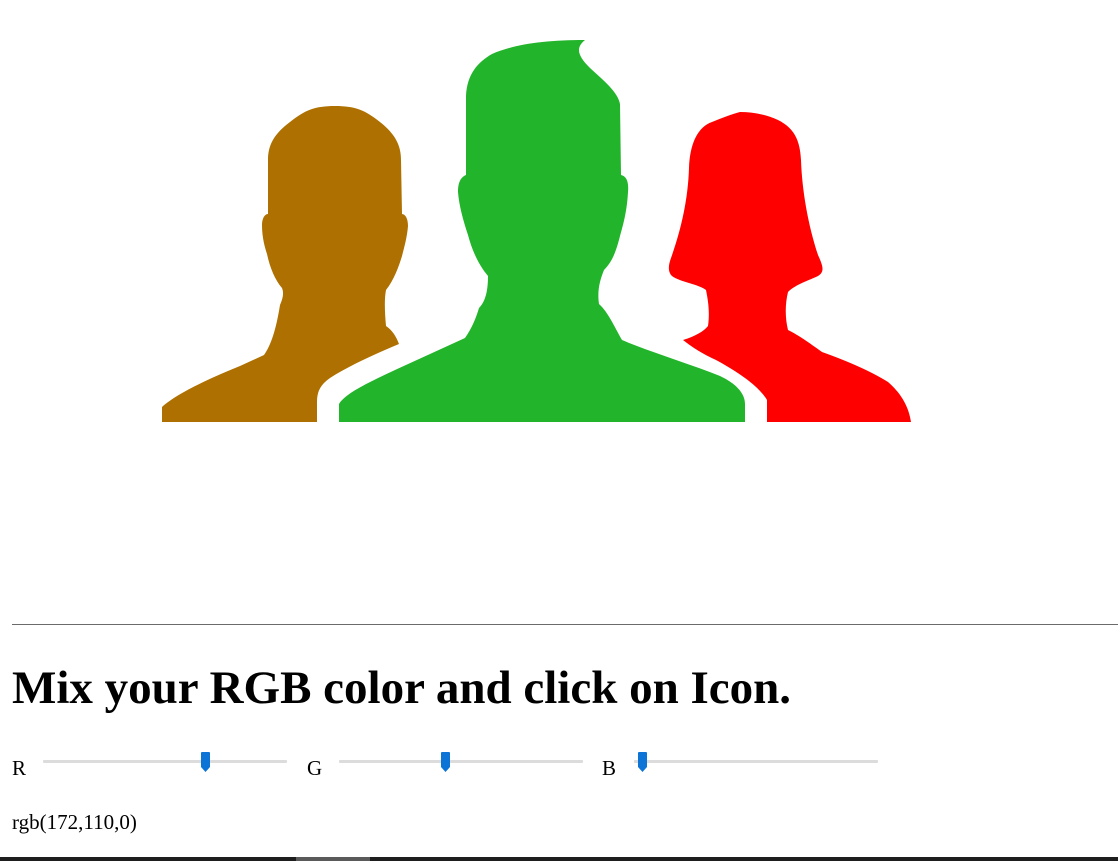 This screenshot has height=861, width=1118. I want to click on blue-slider-track, so click(756, 761).